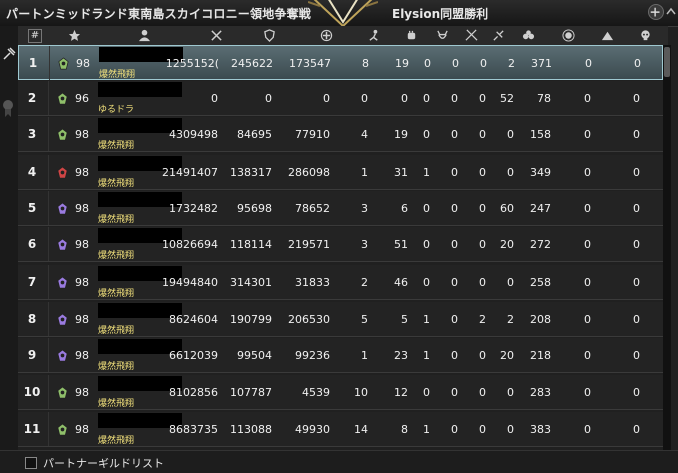 This screenshot has height=473, width=678. Describe the element at coordinates (340, 172) in the screenshot. I see `table-row: 4 98 爆然飛翔 21491407 138317 286098 1 31 1 0 0 0 349 0 0` at that location.